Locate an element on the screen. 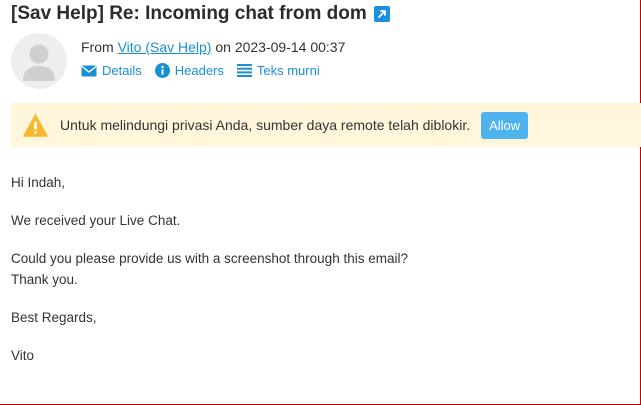  from-label: From is located at coordinates (97, 47).